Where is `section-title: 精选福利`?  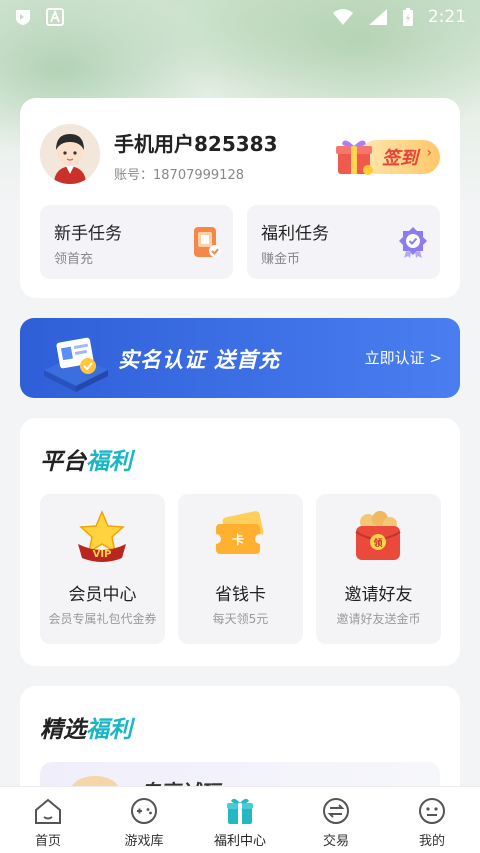
section-title: 精选福利 is located at coordinates (86, 727).